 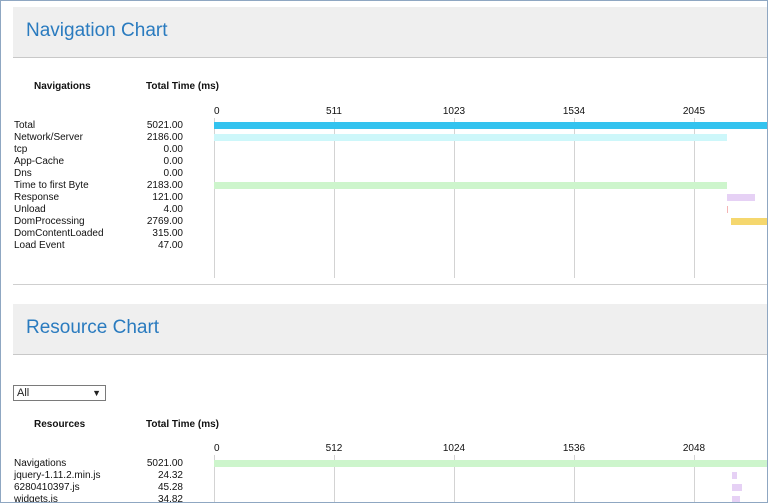 What do you see at coordinates (164, 185) in the screenshot?
I see `nav-row-value: 2183.00` at bounding box center [164, 185].